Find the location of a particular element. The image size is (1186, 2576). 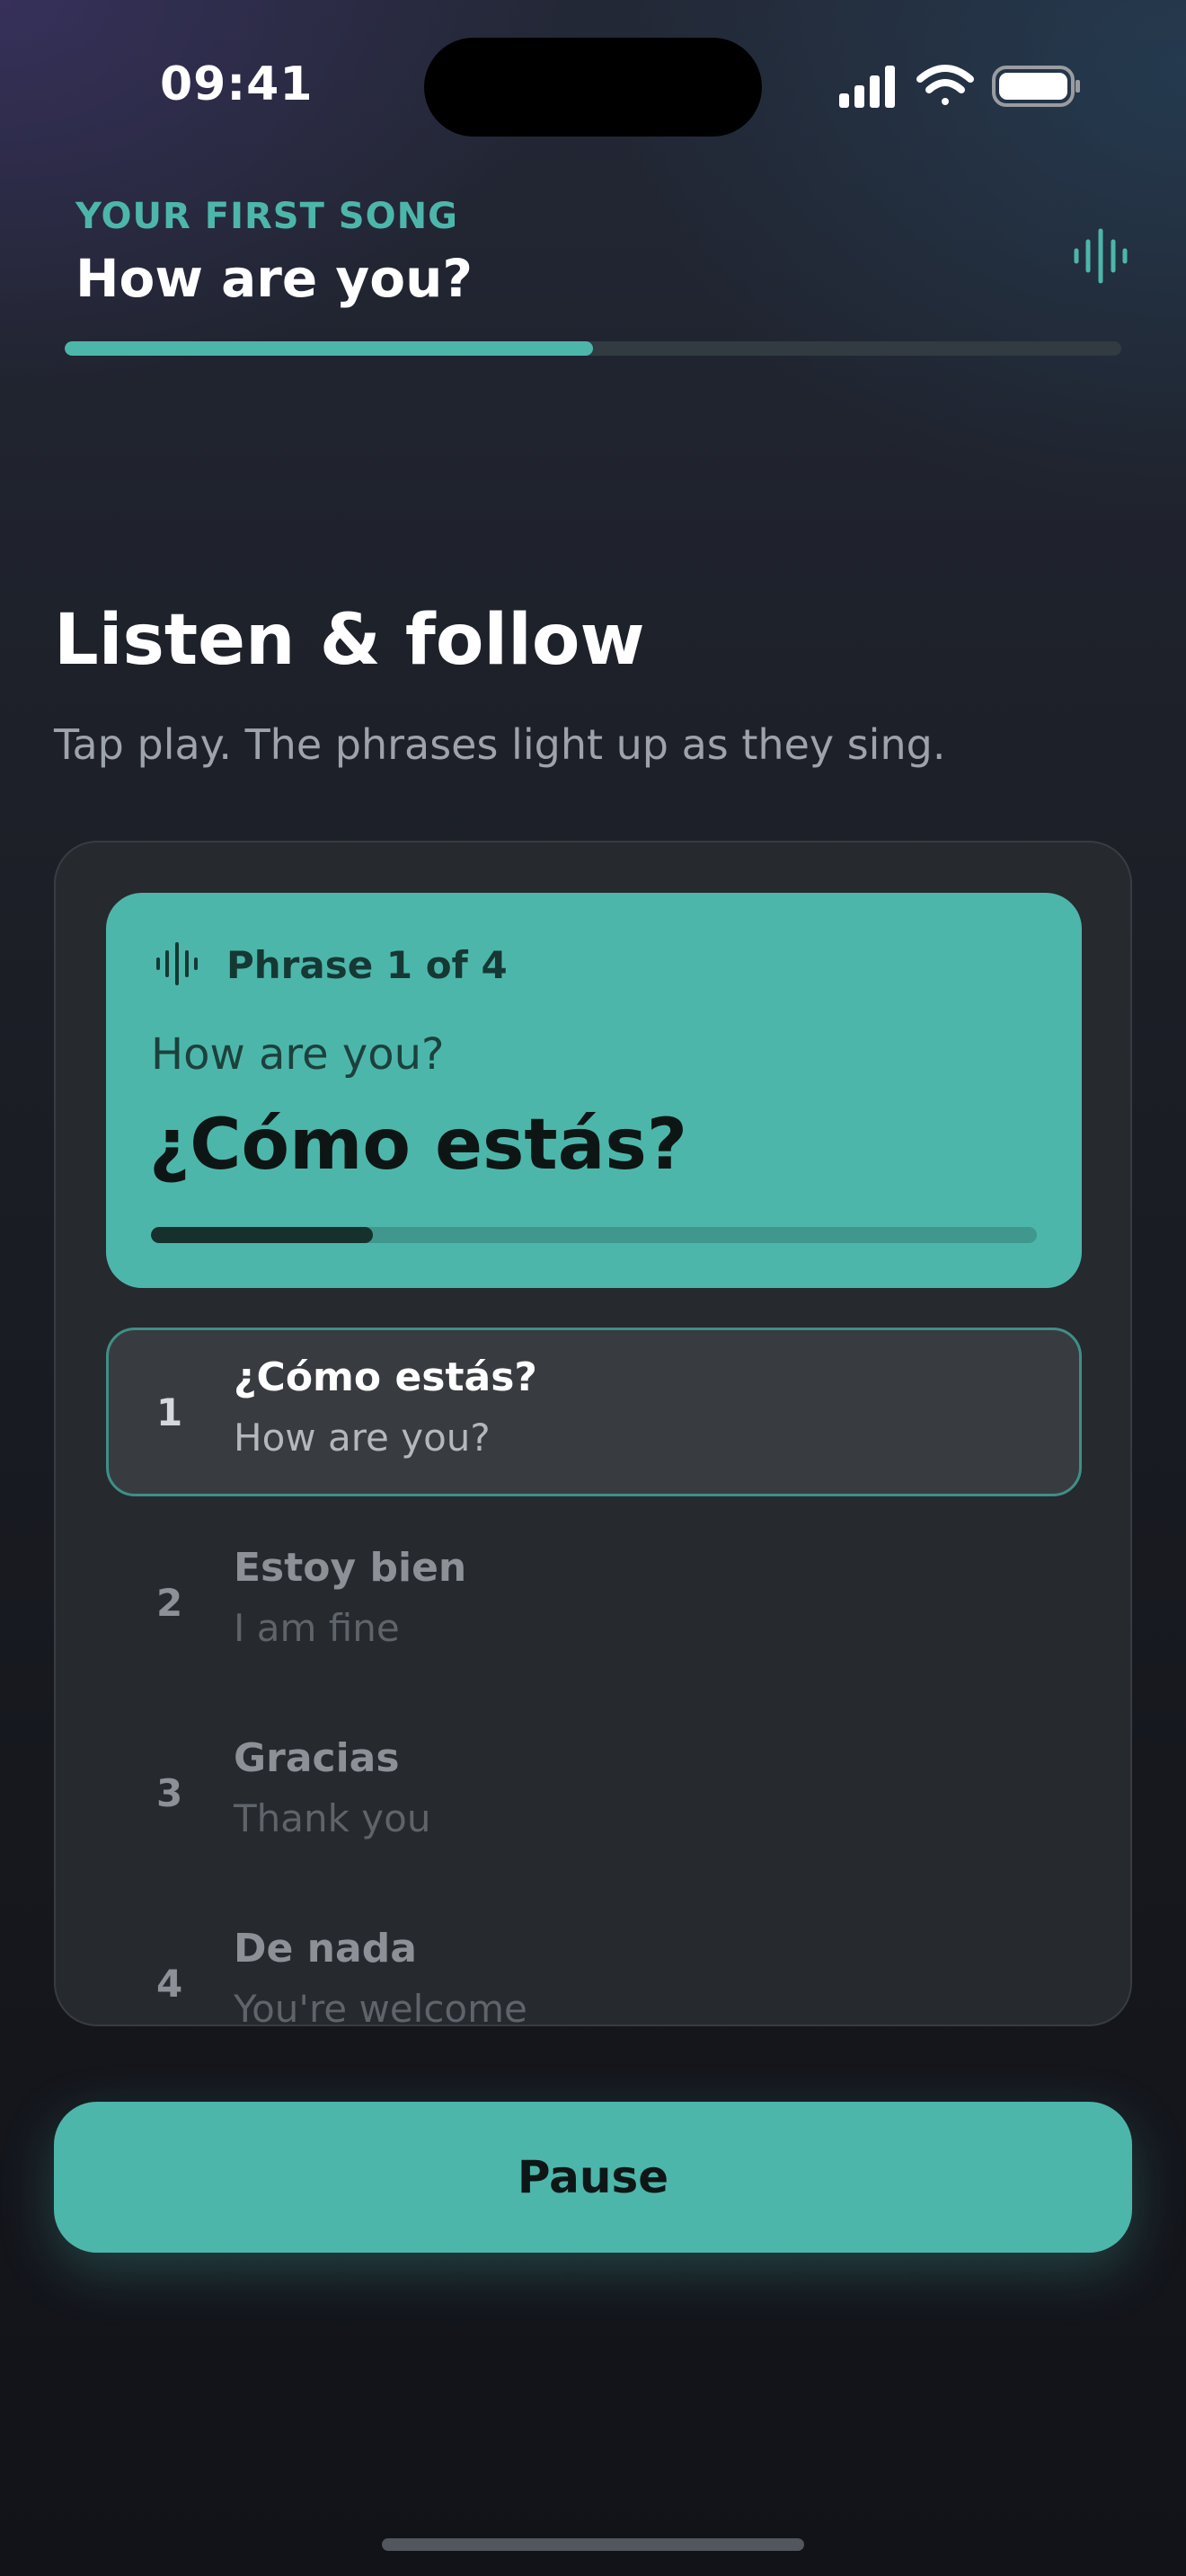

phrase-row-1: 1 ¿Cómo estás? How are you? is located at coordinates (594, 1412).